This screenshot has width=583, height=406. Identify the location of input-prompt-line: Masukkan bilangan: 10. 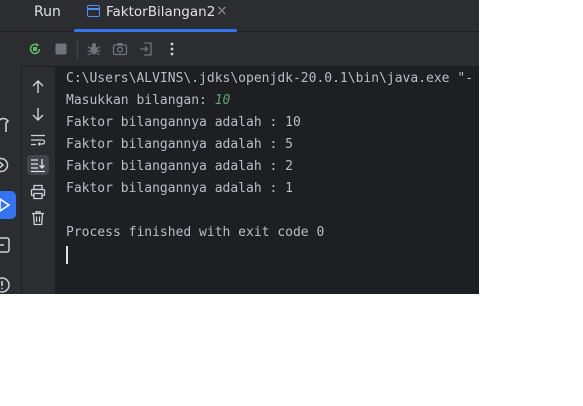
(148, 100).